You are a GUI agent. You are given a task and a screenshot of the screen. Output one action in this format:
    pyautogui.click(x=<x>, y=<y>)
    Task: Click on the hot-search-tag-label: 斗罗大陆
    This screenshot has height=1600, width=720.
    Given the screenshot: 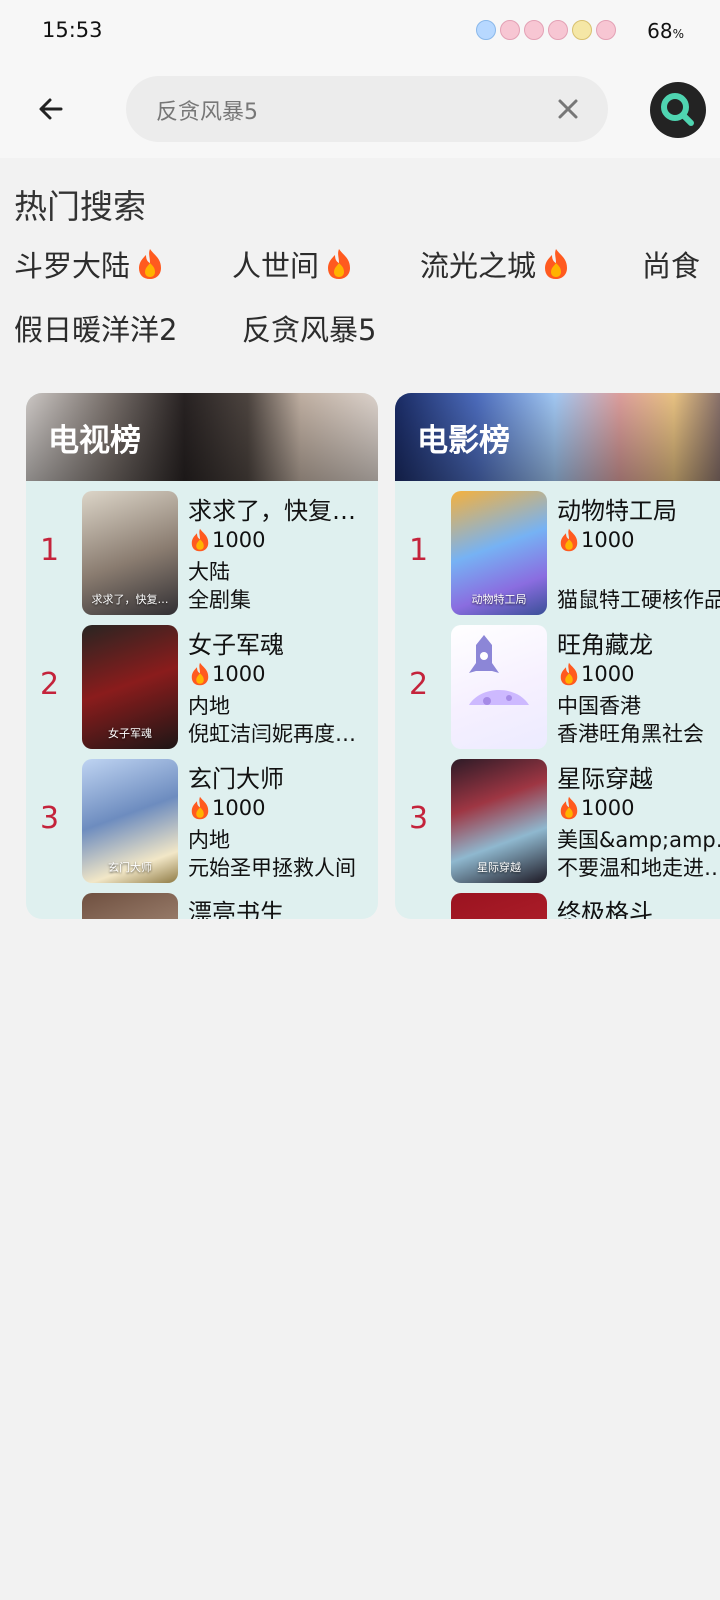 What is the action you would take?
    pyautogui.click(x=72, y=266)
    